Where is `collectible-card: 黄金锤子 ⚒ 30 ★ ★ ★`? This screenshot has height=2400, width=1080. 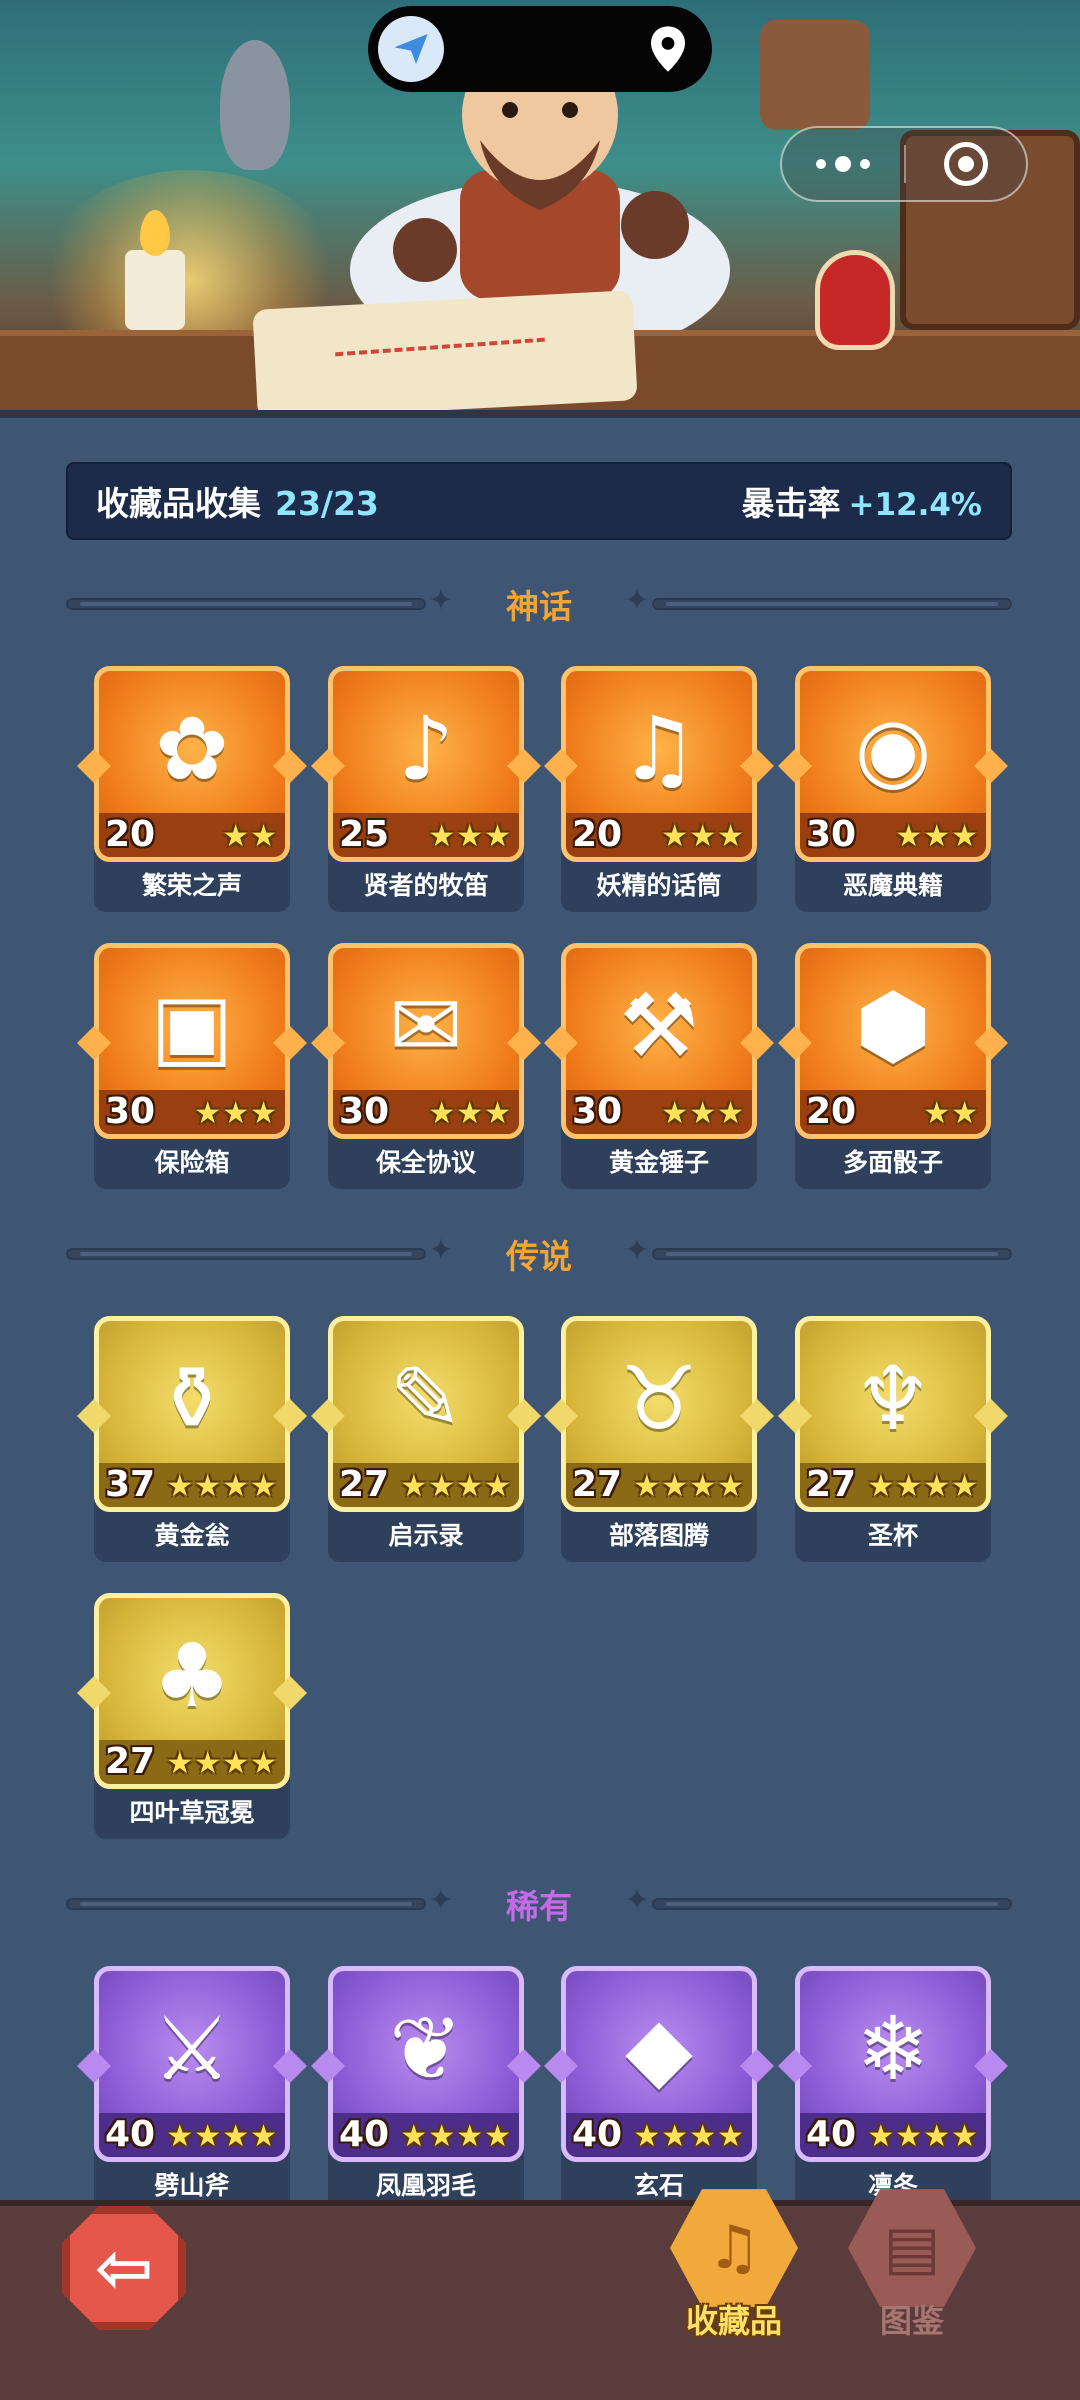
collectible-card: 黄金锤子 ⚒ 30 ★ ★ ★ is located at coordinates (659, 1066).